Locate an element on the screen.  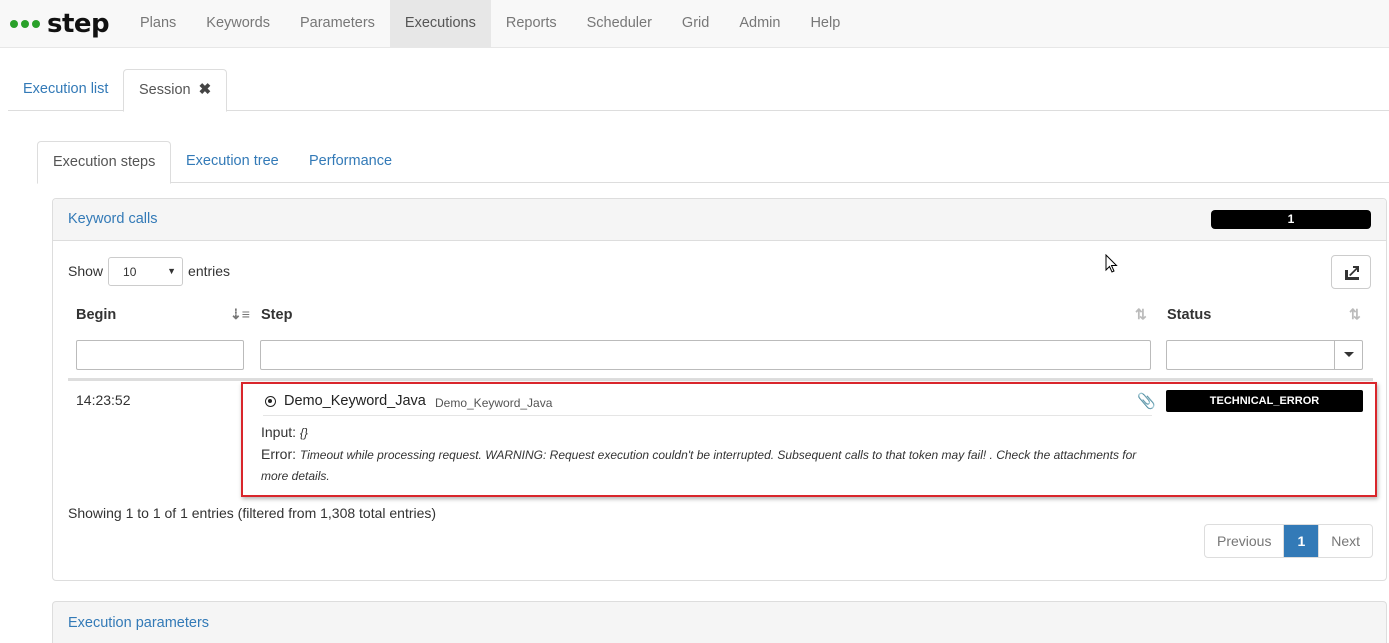
tab-session: Session ✖ is located at coordinates (175, 90).